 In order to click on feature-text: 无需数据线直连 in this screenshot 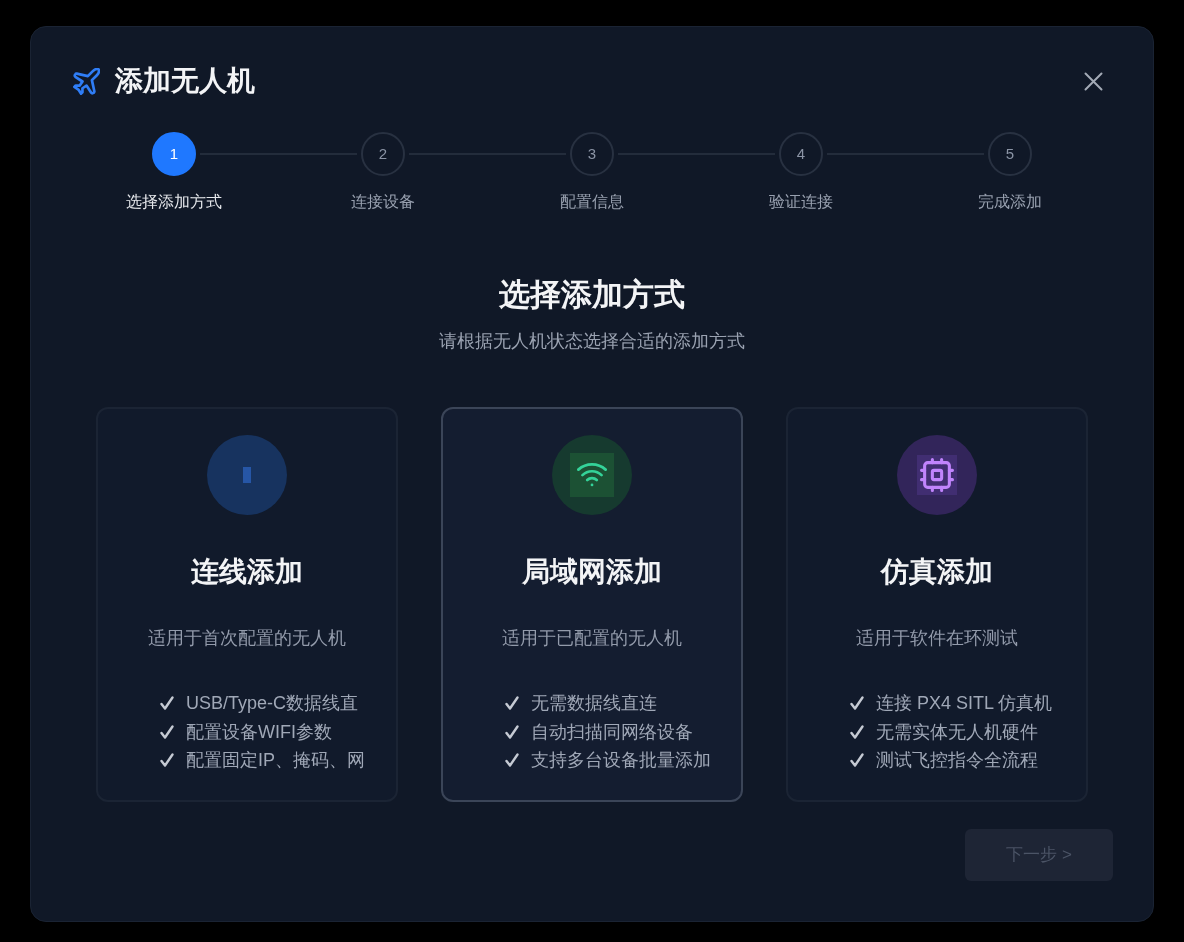, I will do `click(594, 704)`.